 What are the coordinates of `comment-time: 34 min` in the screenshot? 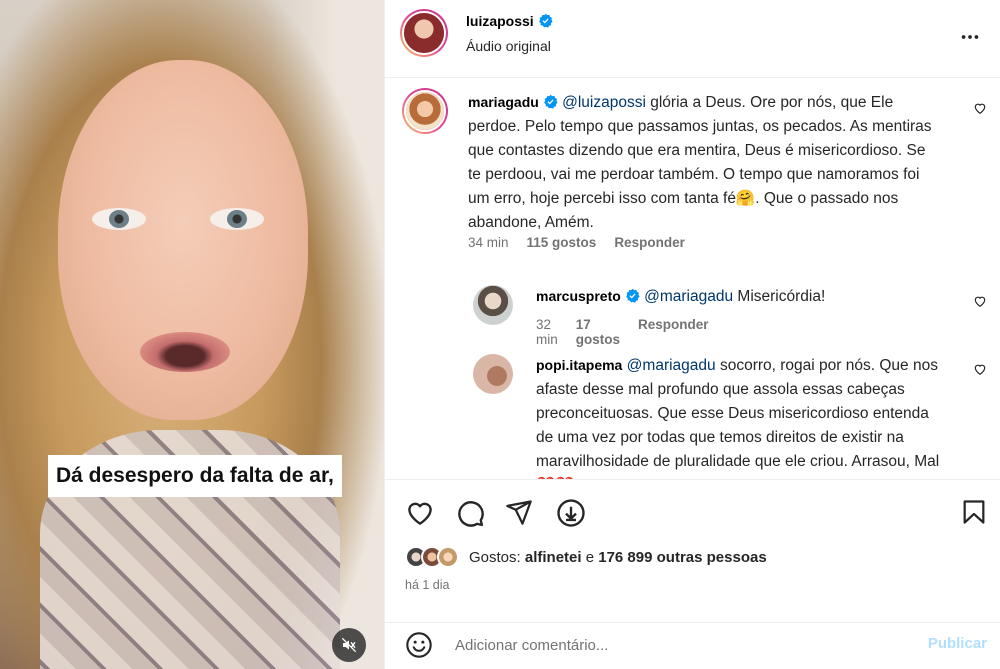 It's located at (488, 242).